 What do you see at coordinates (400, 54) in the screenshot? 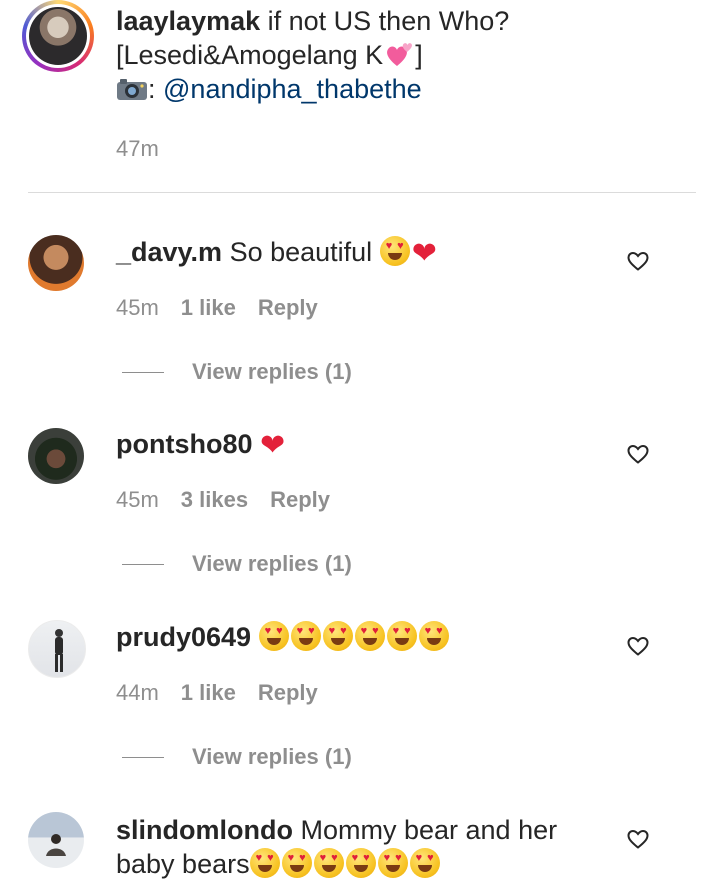
I see `two-hearts-emoji` at bounding box center [400, 54].